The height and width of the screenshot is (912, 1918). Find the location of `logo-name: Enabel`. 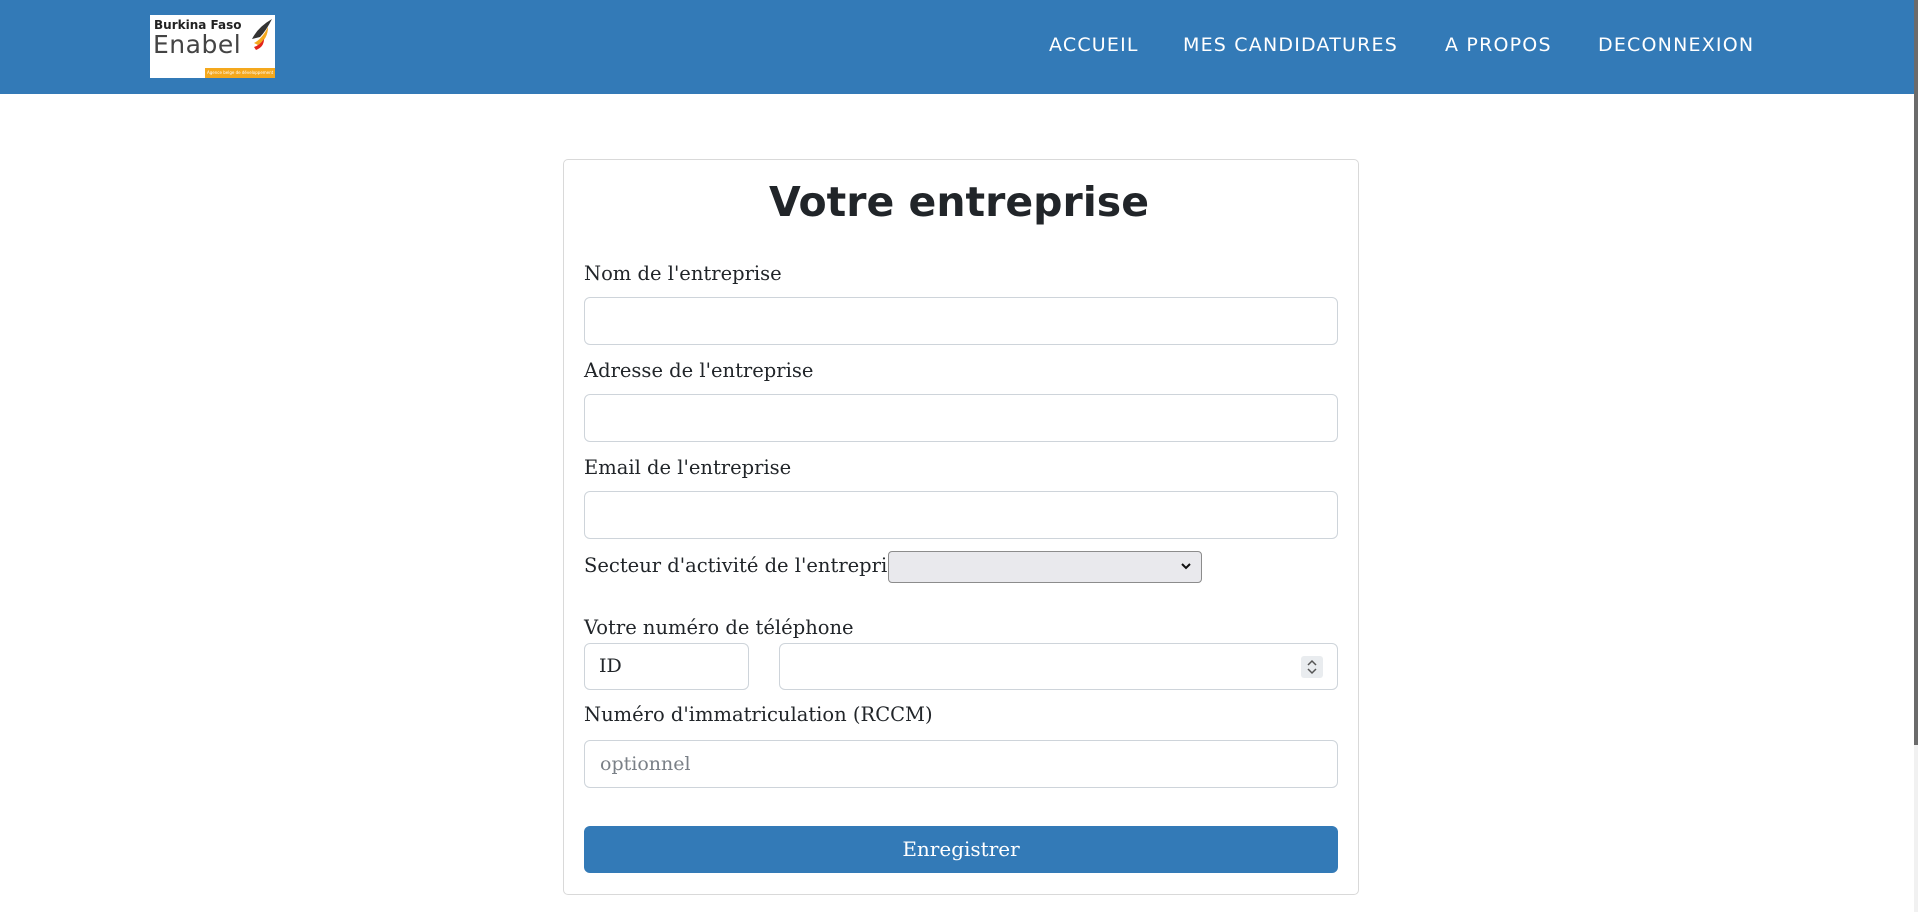

logo-name: Enabel is located at coordinates (197, 44).